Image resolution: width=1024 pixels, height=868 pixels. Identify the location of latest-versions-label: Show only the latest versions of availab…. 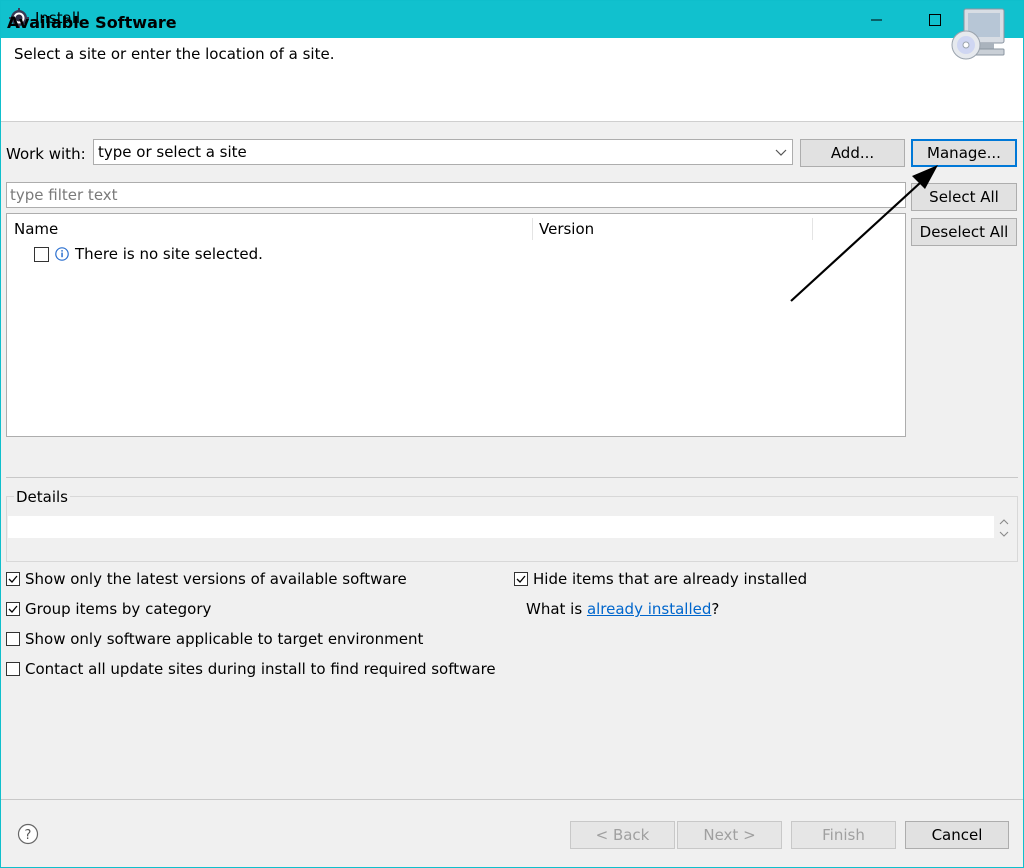
(216, 579).